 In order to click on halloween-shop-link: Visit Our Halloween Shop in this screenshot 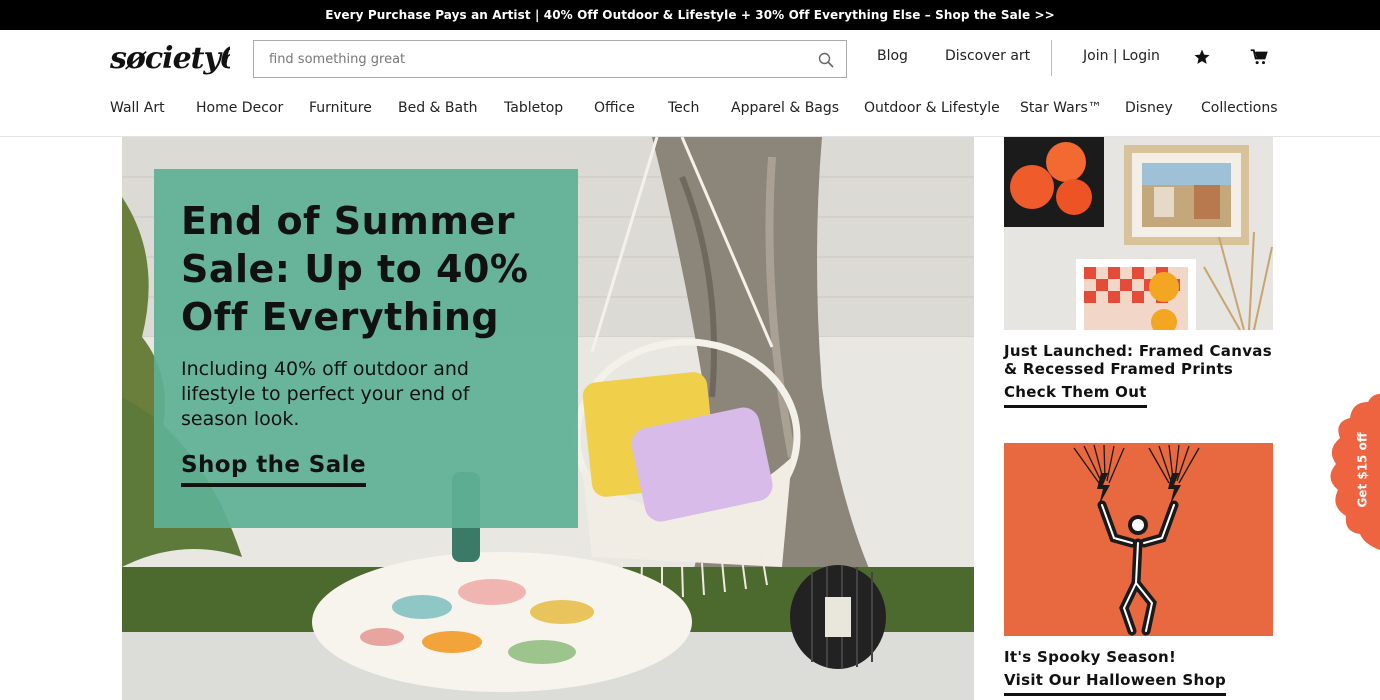, I will do `click(1115, 683)`.